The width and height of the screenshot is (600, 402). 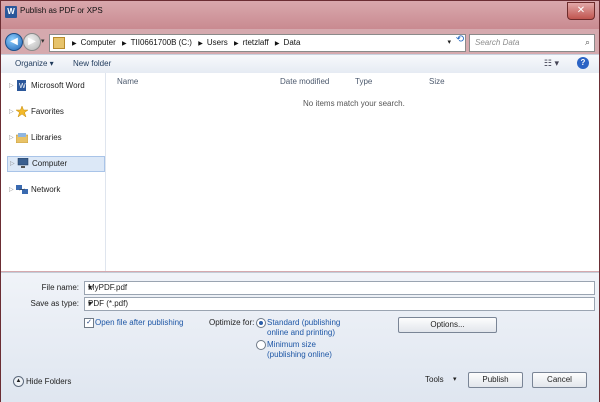 I want to click on sidebar-item-label: Computer, so click(x=50, y=163).